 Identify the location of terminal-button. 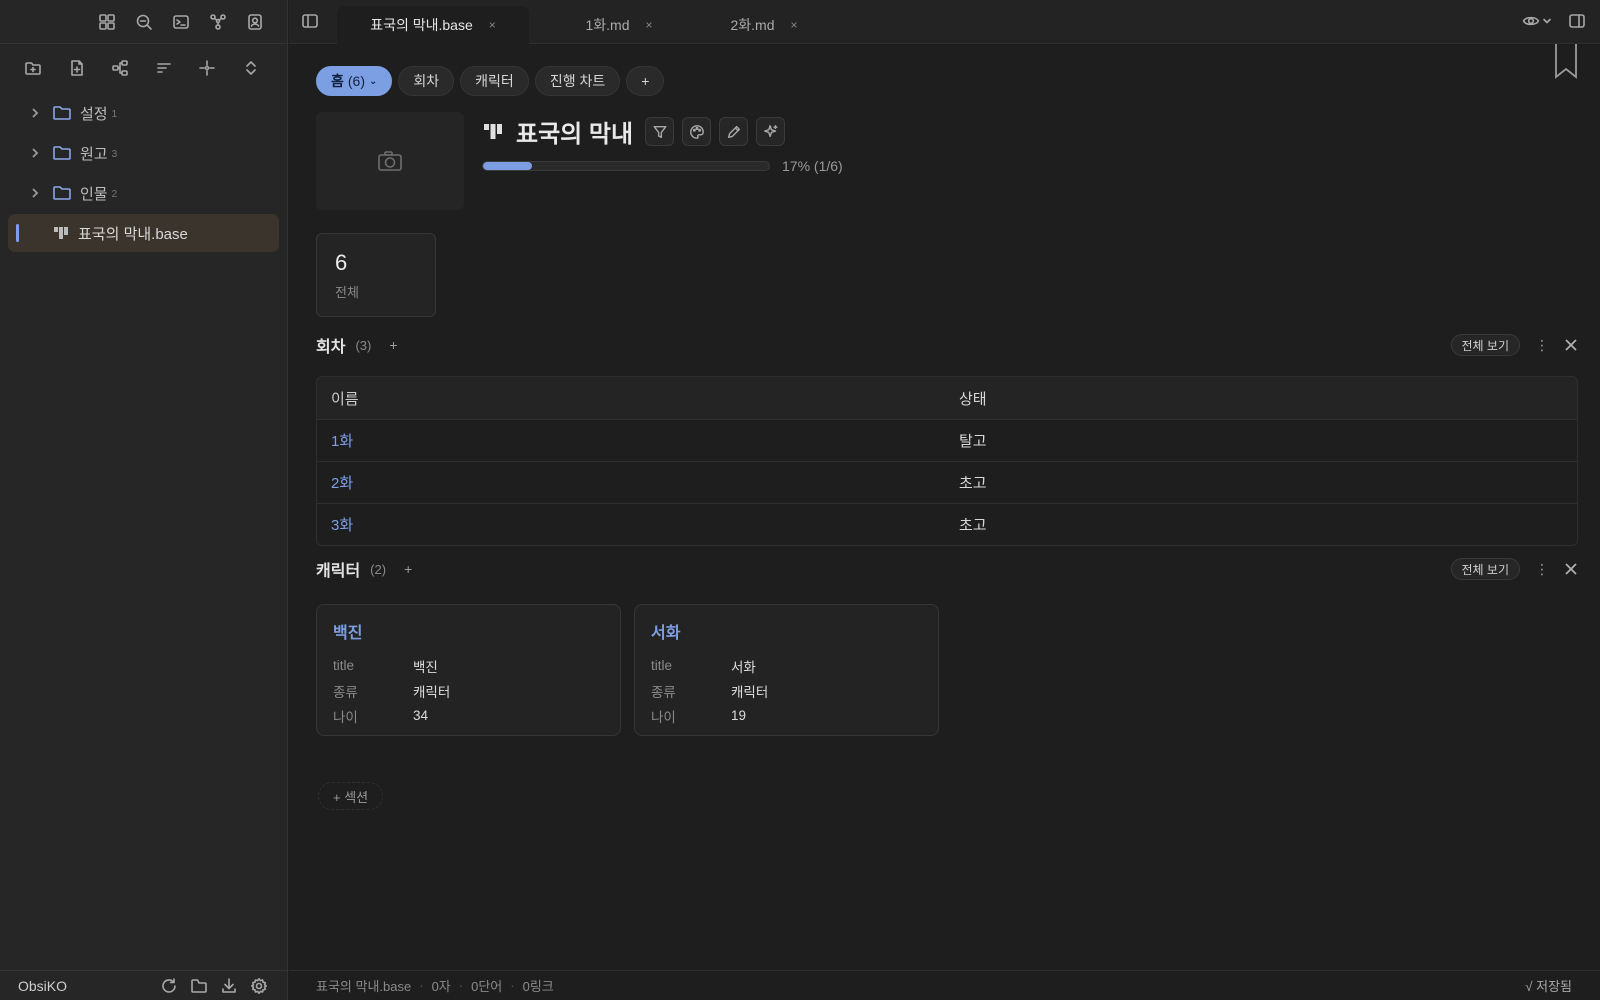
(180, 22).